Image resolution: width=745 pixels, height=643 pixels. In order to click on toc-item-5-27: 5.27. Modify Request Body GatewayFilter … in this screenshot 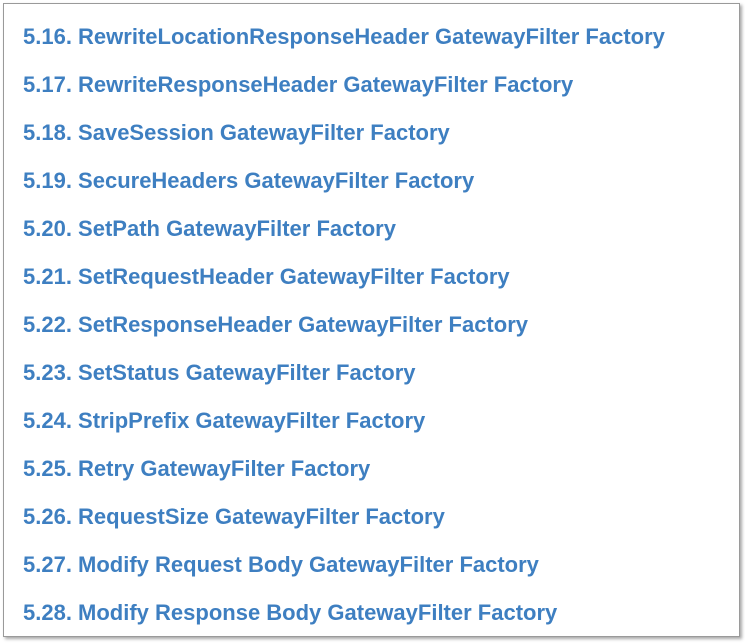, I will do `click(344, 570)`.